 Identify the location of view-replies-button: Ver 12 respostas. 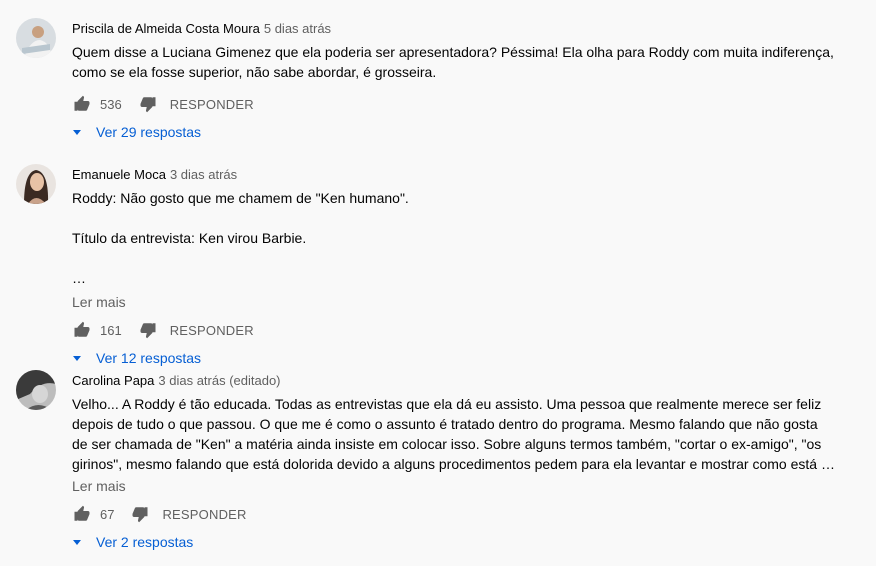
(454, 358).